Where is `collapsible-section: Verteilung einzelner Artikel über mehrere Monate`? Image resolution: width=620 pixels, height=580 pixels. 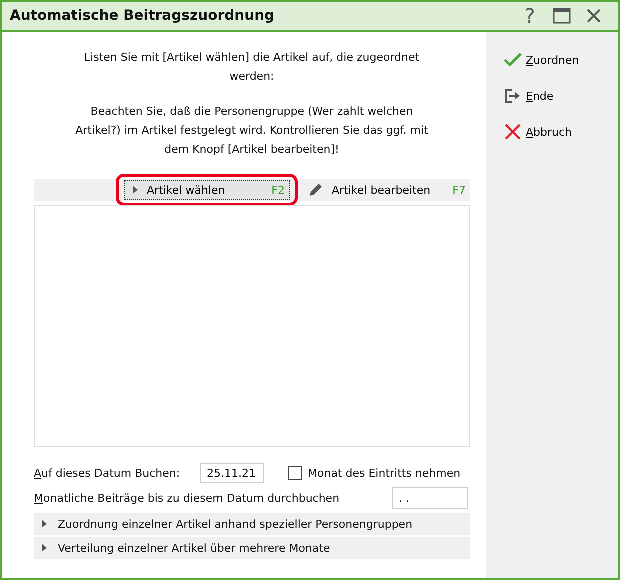 collapsible-section: Verteilung einzelner Artikel über mehrere Monate is located at coordinates (252, 548).